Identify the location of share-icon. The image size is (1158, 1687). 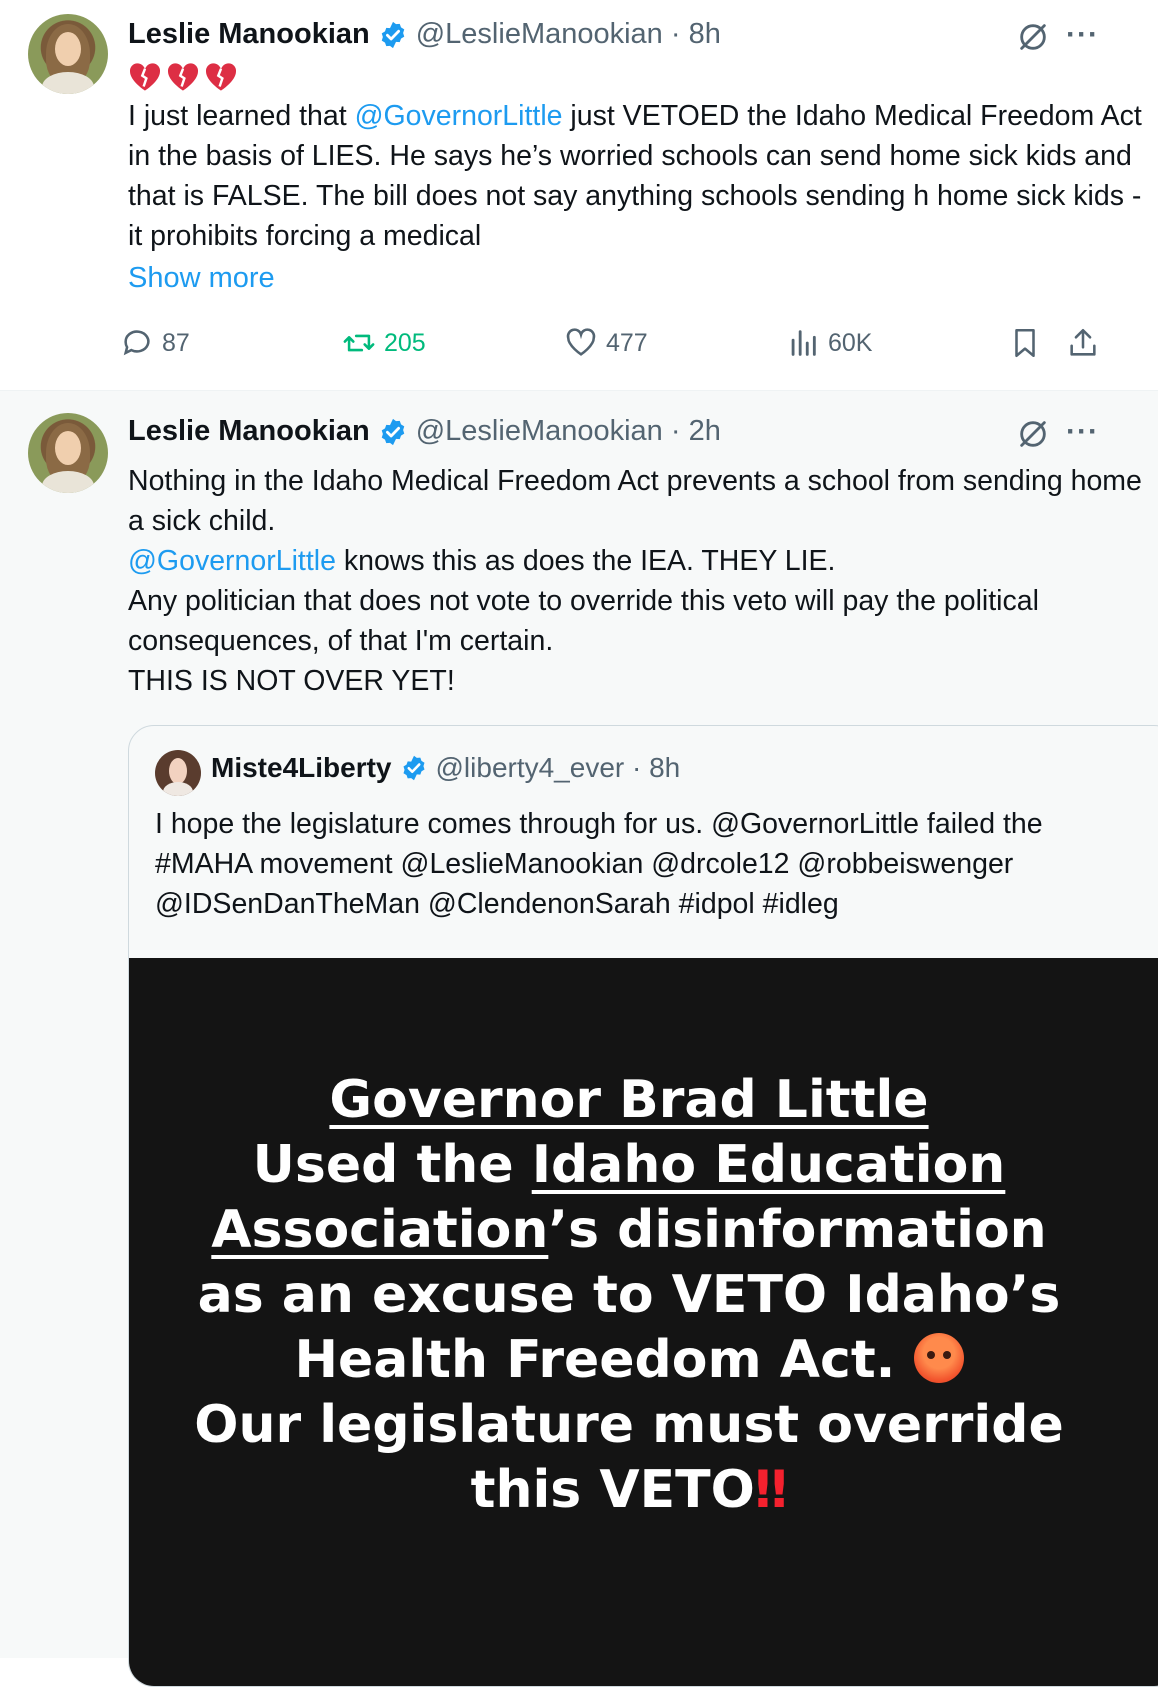
(1083, 342).